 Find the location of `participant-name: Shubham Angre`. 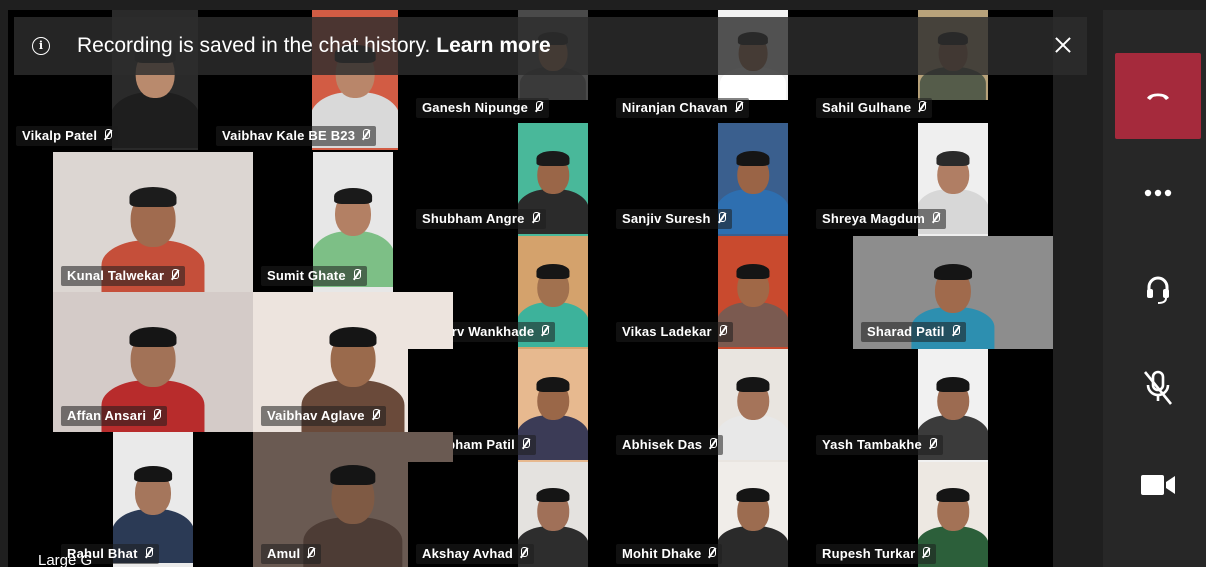

participant-name: Shubham Angre is located at coordinates (473, 218).